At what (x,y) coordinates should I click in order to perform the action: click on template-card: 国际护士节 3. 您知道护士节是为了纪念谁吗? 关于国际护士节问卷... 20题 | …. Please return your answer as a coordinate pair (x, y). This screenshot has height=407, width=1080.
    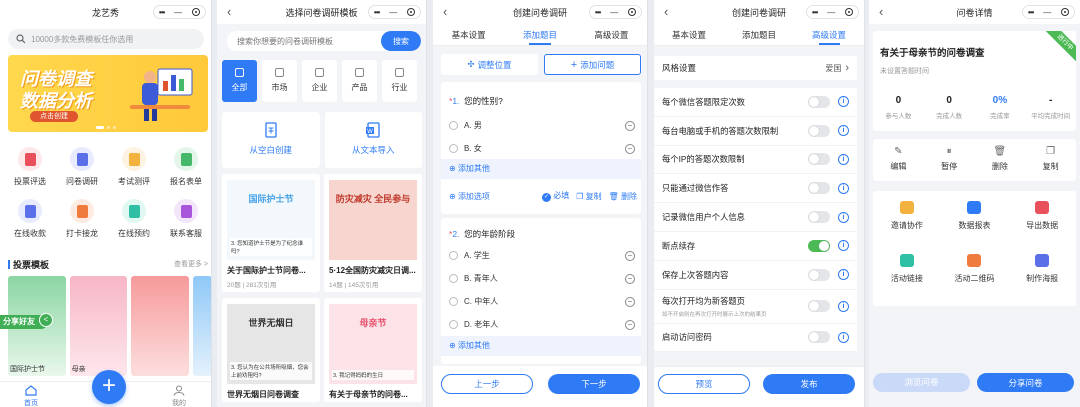
    Looking at the image, I should click on (271, 233).